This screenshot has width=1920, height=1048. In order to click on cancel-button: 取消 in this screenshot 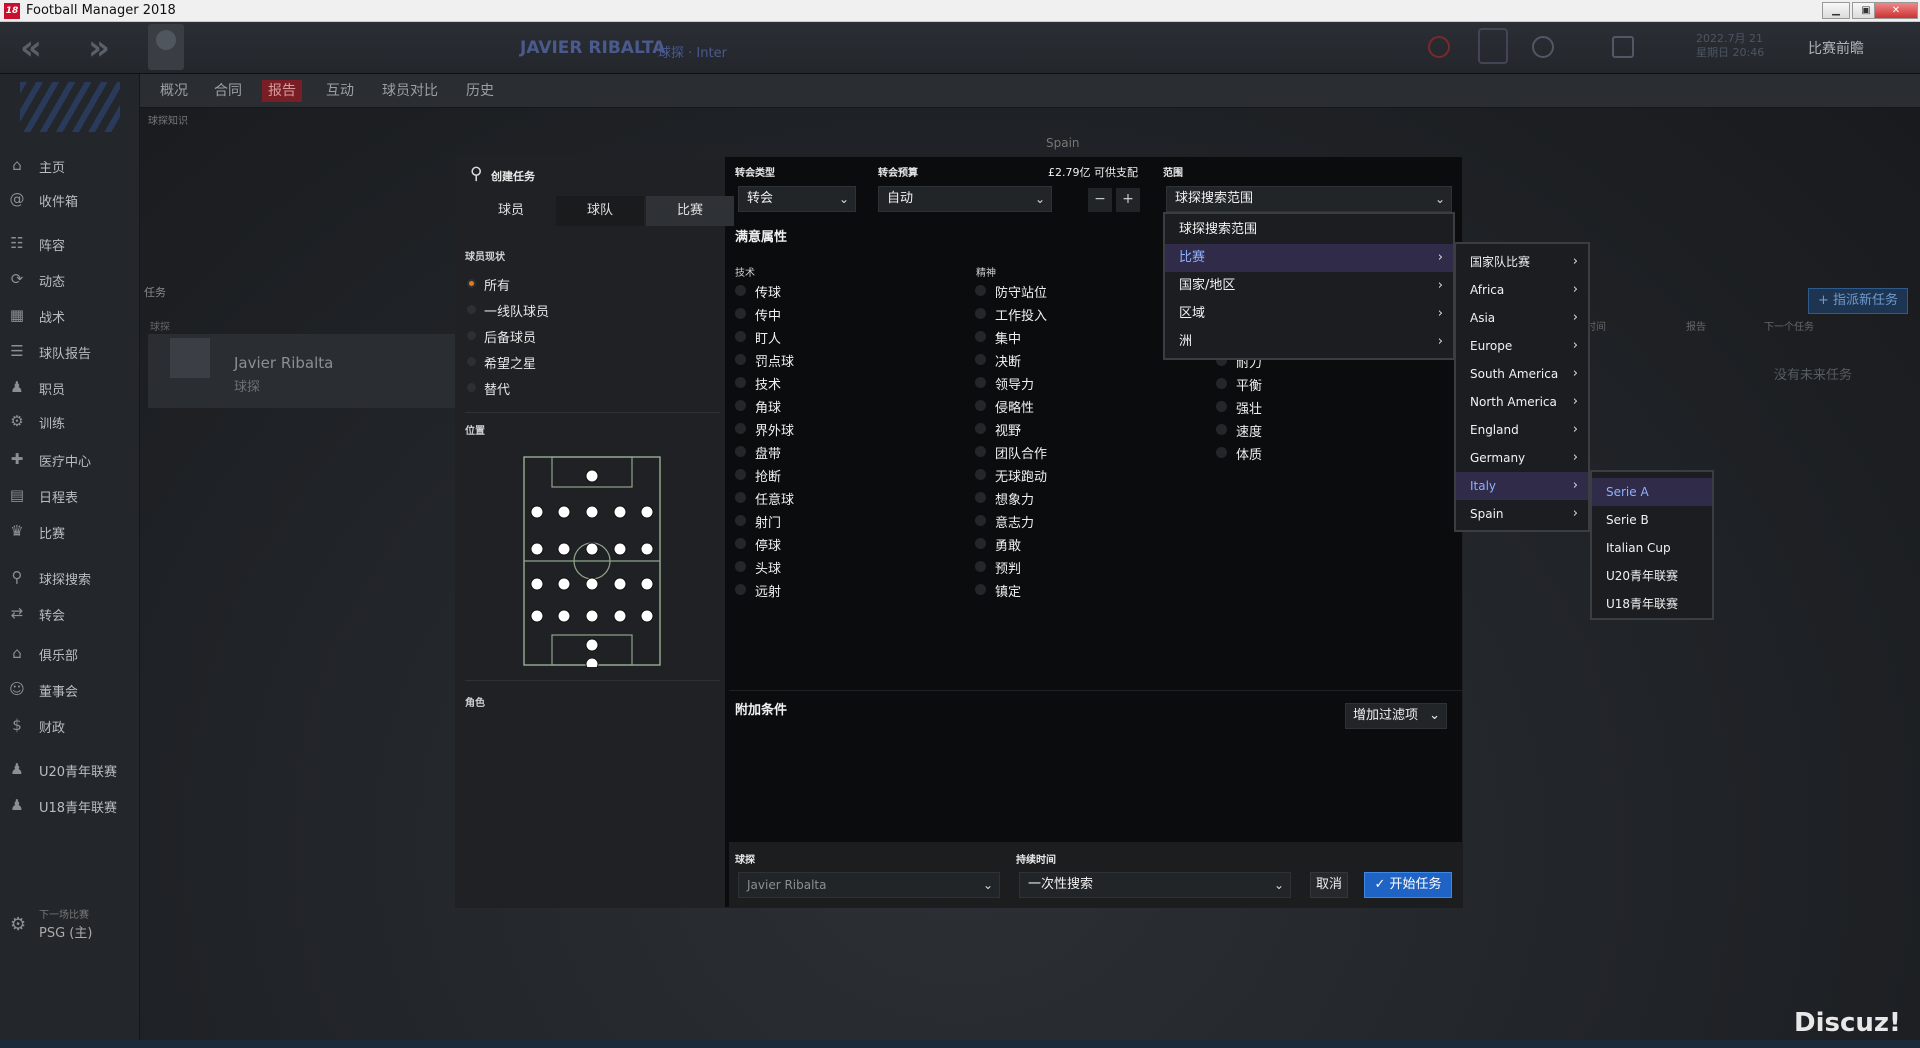, I will do `click(1329, 885)`.